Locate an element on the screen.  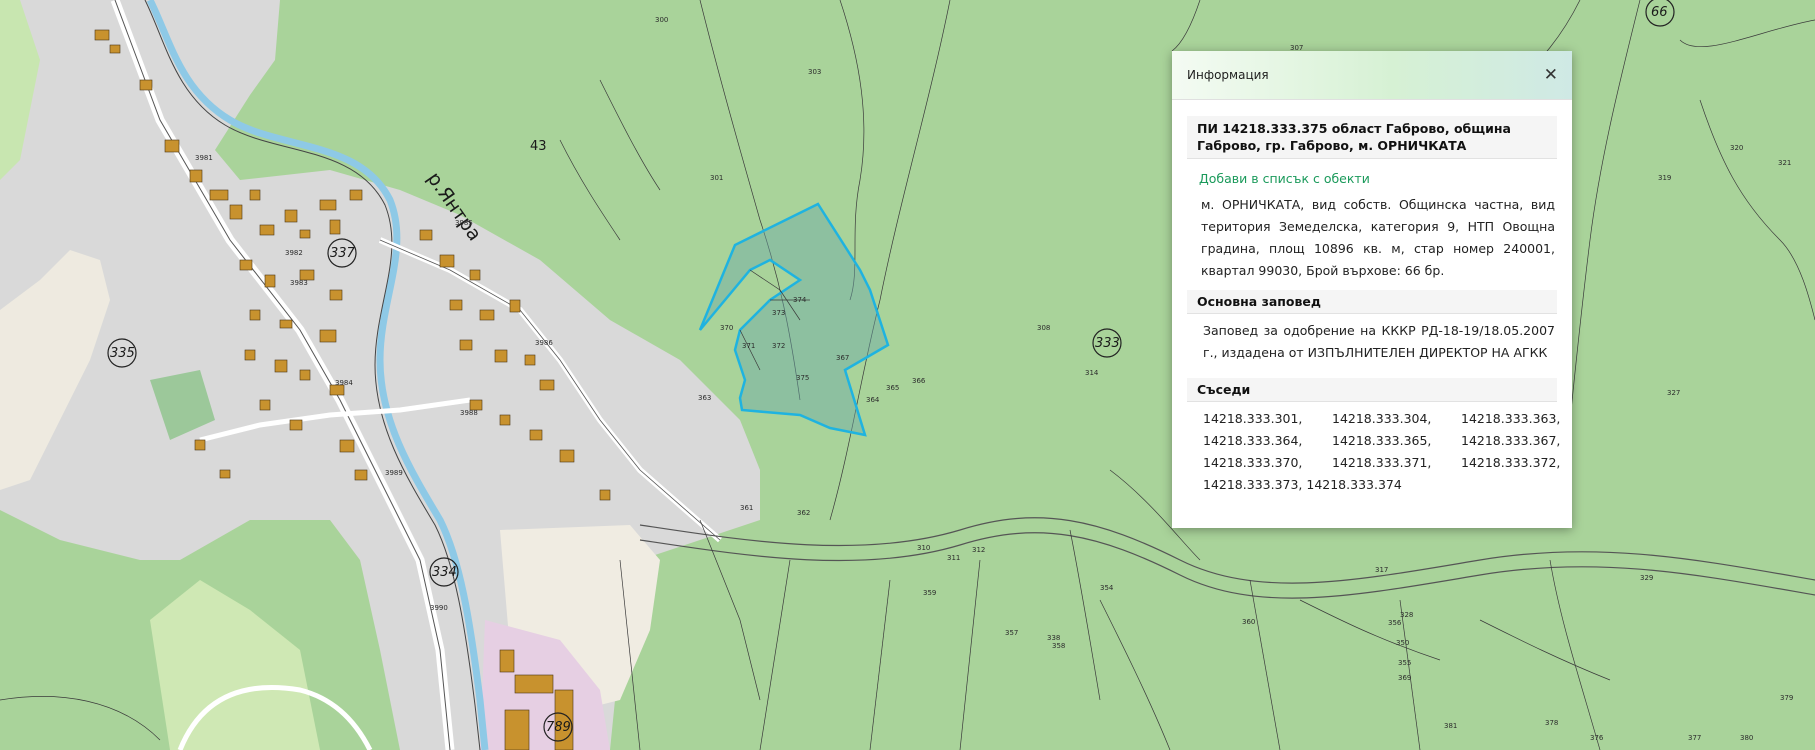
neighbor-item: 14218.333.301, is located at coordinates (1253, 418).